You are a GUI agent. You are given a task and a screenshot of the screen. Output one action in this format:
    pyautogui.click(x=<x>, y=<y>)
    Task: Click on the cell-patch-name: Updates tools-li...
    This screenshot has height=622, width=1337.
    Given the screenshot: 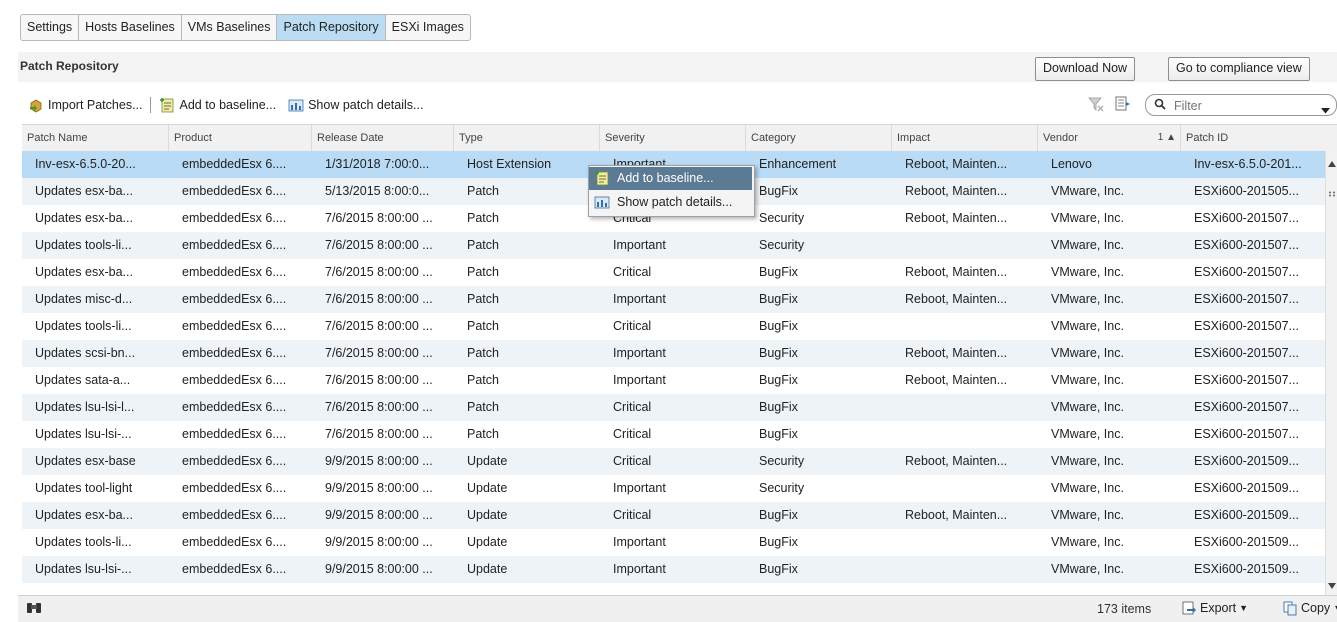 What is the action you would take?
    pyautogui.click(x=83, y=245)
    